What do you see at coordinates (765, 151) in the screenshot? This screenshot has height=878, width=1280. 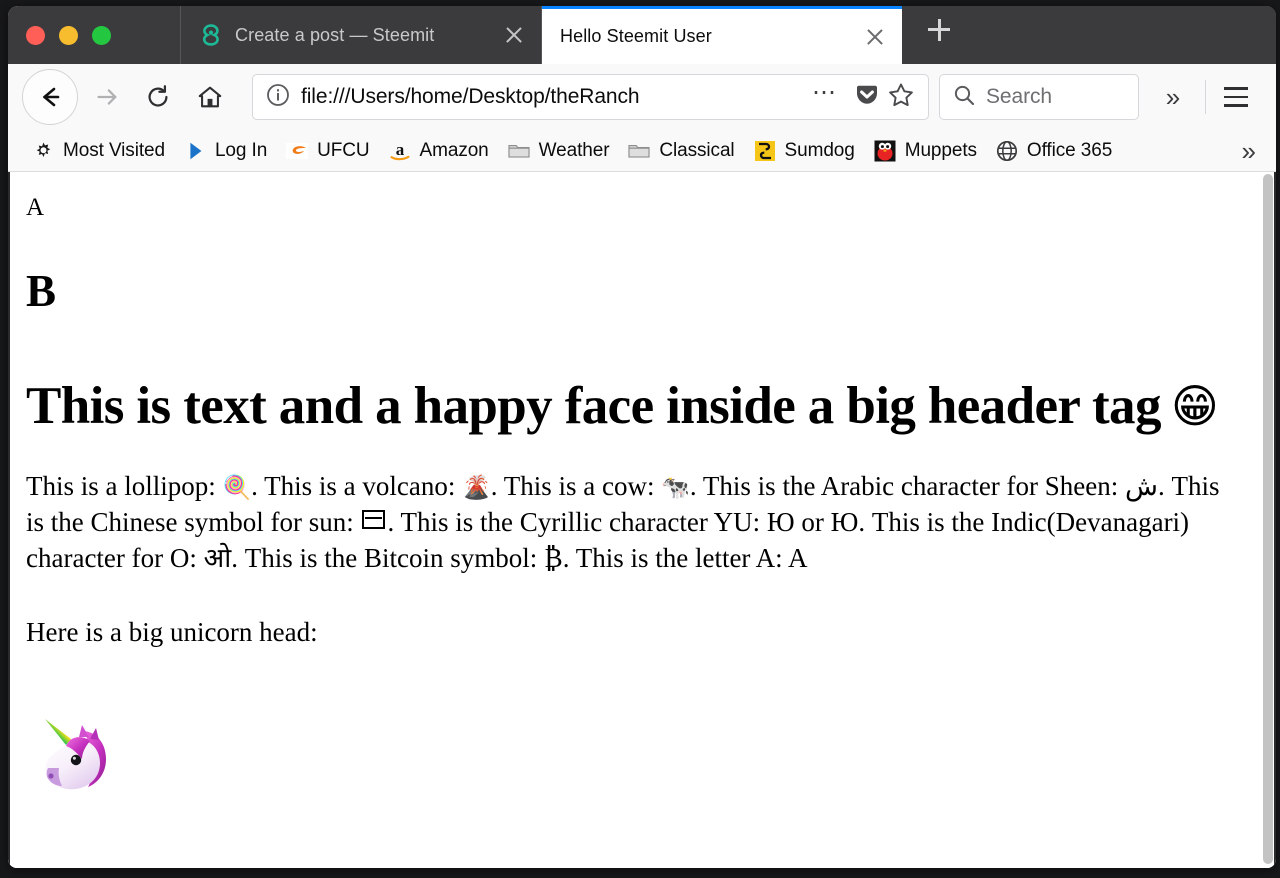 I see `sumdog-icon` at bounding box center [765, 151].